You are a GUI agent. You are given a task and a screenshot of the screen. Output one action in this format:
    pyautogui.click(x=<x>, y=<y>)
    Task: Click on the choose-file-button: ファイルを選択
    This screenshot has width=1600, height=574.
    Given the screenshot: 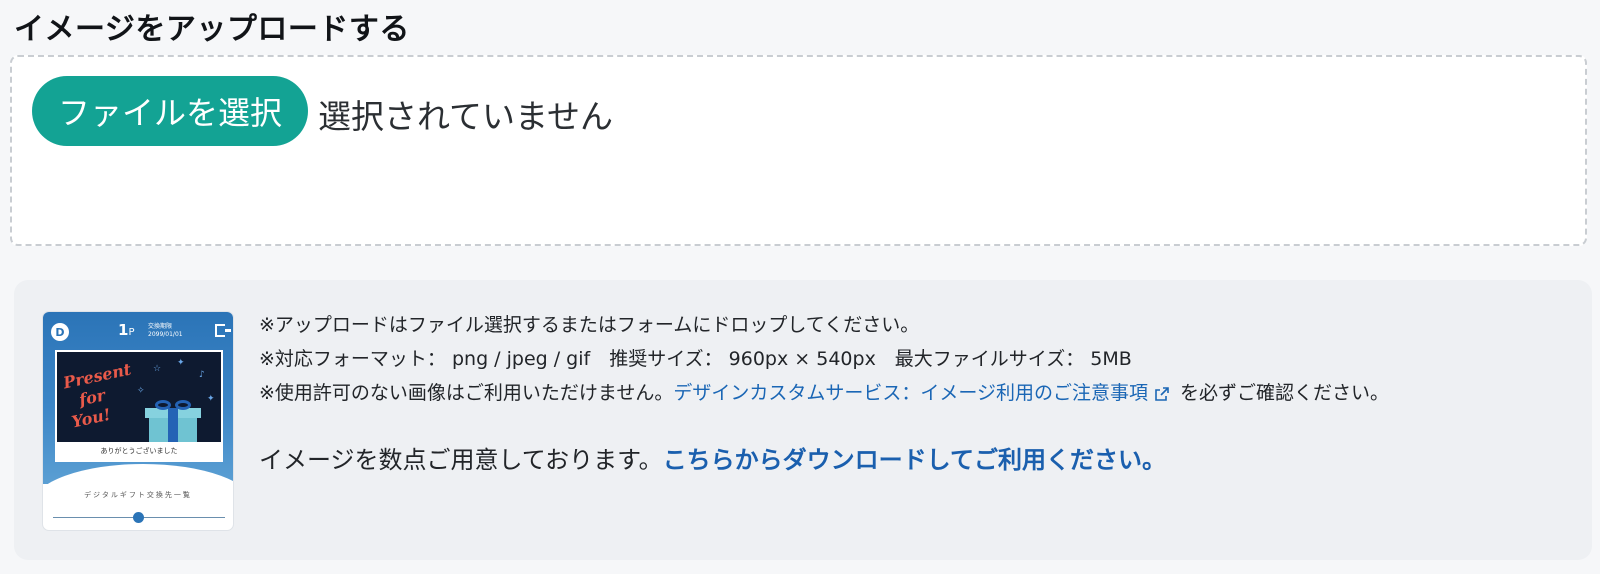 What is the action you would take?
    pyautogui.click(x=170, y=111)
    